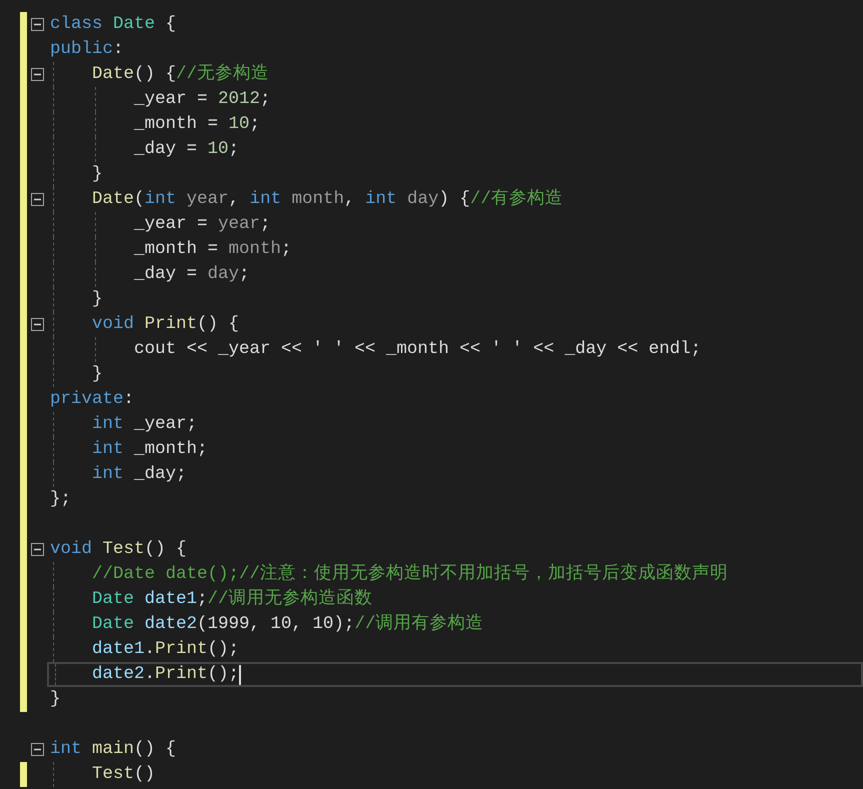 This screenshot has width=863, height=789. What do you see at coordinates (213, 249) in the screenshot?
I see `code-line: _month = month;` at bounding box center [213, 249].